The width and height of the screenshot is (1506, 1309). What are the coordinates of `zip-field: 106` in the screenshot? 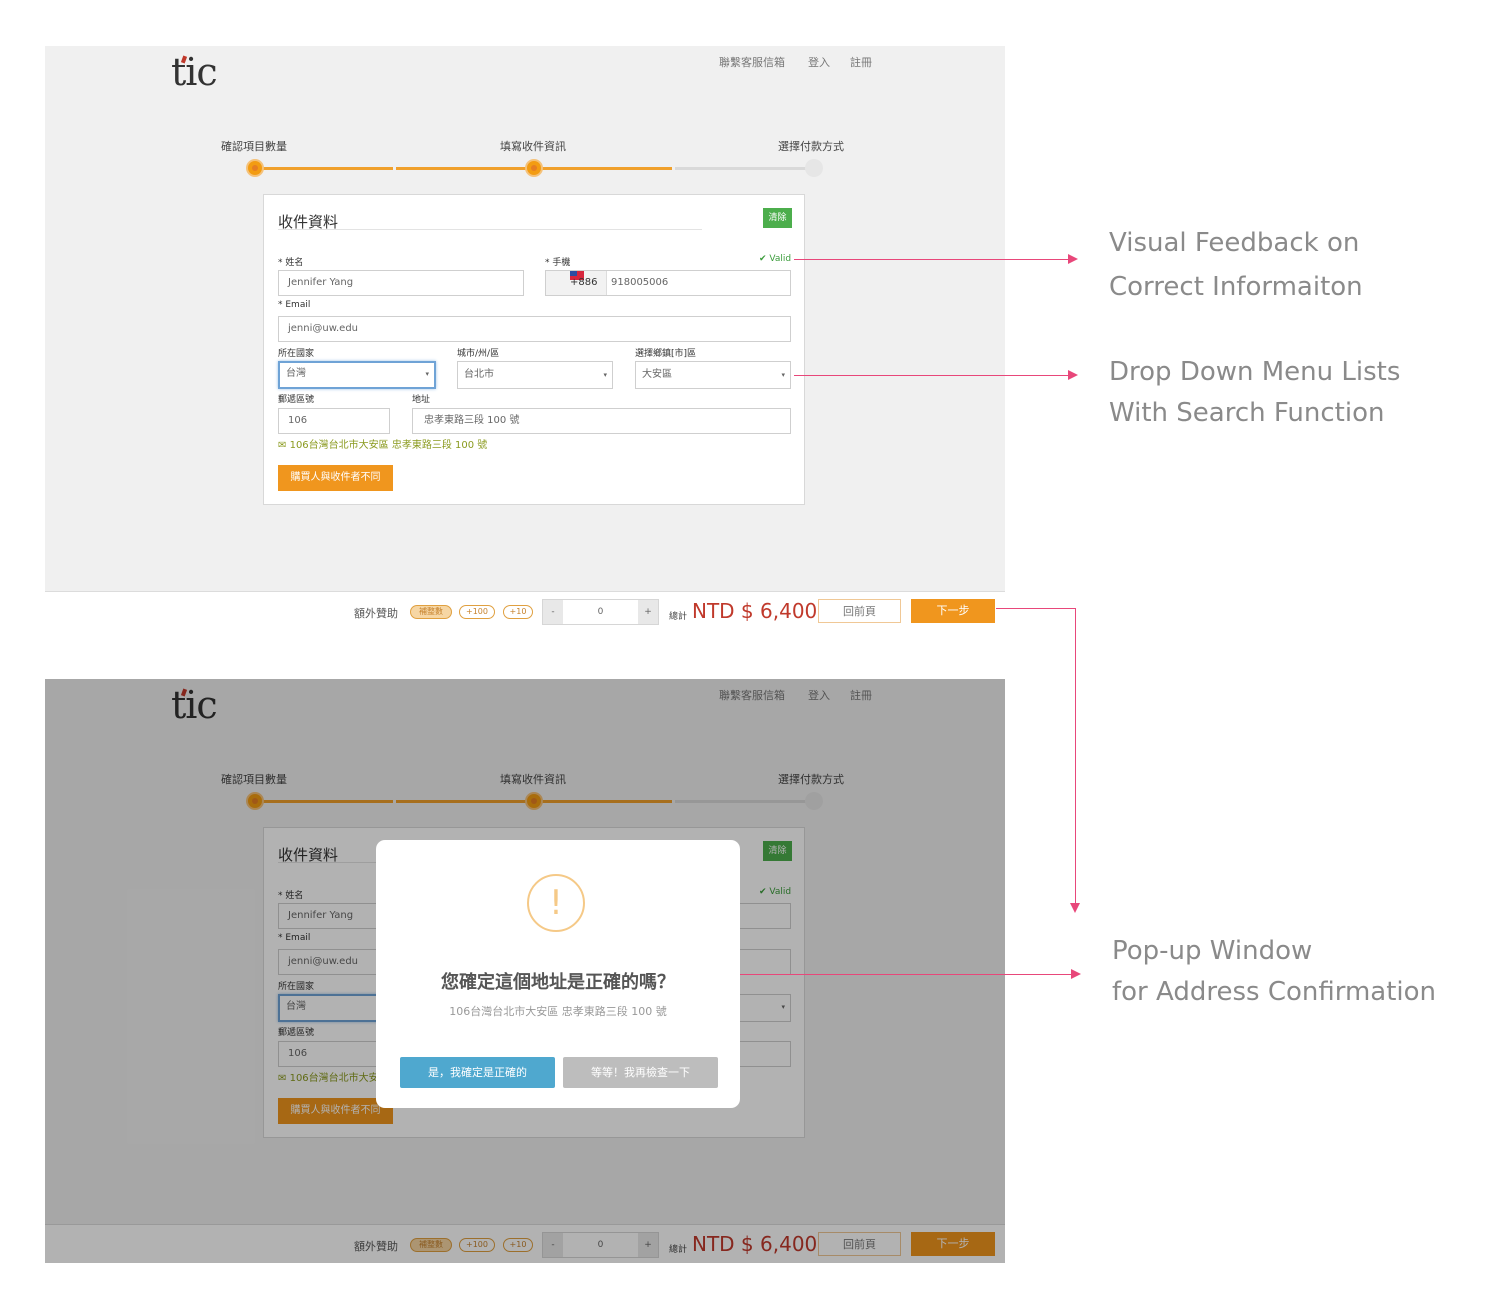 It's located at (334, 421).